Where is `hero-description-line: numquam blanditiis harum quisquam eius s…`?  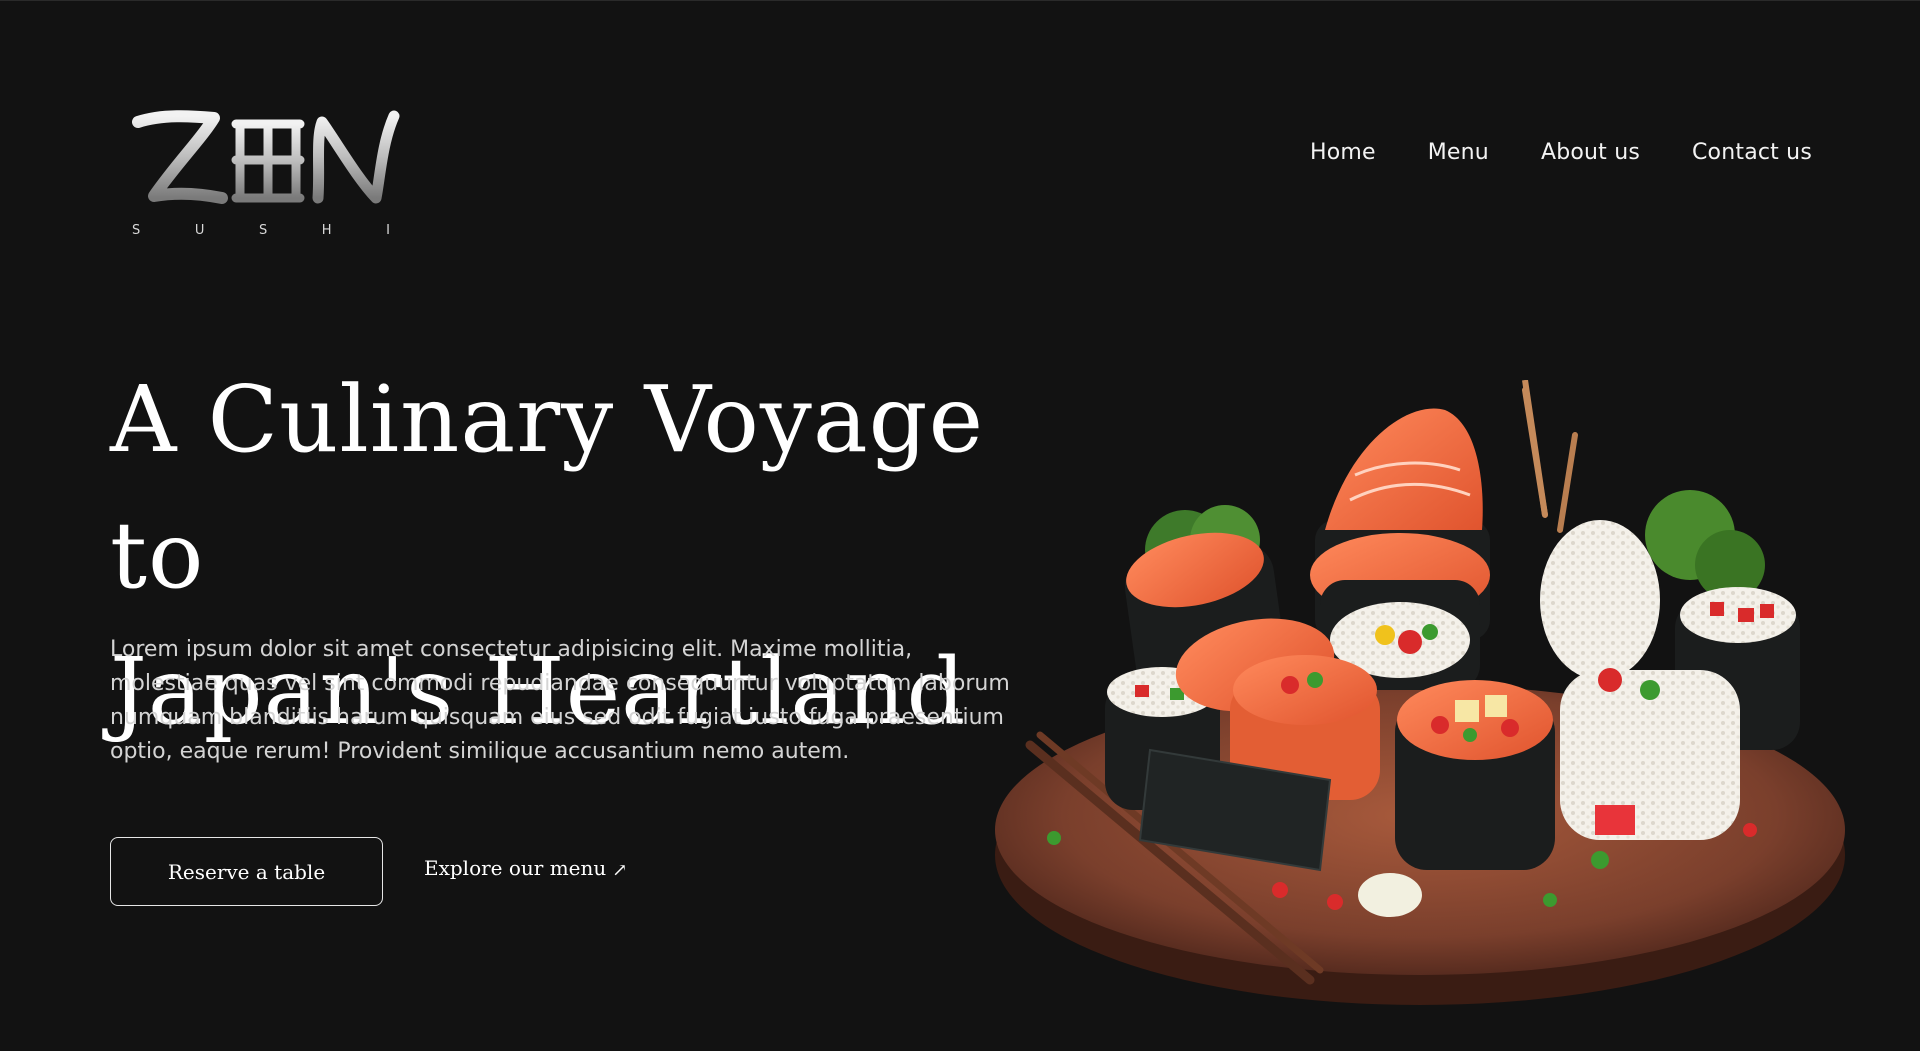
hero-description-line: numquam blanditiis harum quisquam eius s… is located at coordinates (557, 717).